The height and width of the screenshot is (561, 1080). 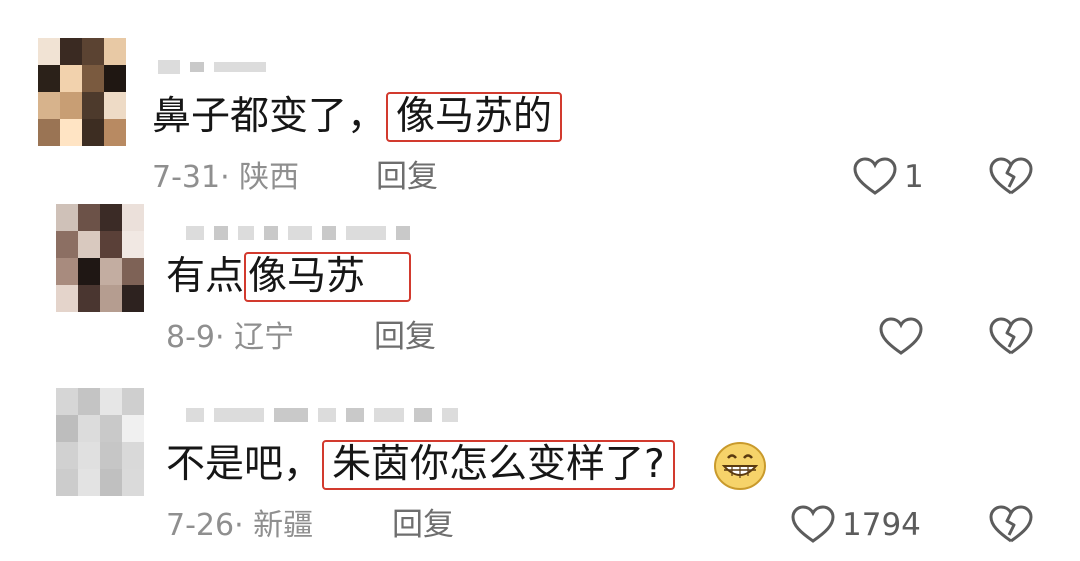 What do you see at coordinates (240, 525) in the screenshot?
I see `comment-date-region: 7-26· 新疆` at bounding box center [240, 525].